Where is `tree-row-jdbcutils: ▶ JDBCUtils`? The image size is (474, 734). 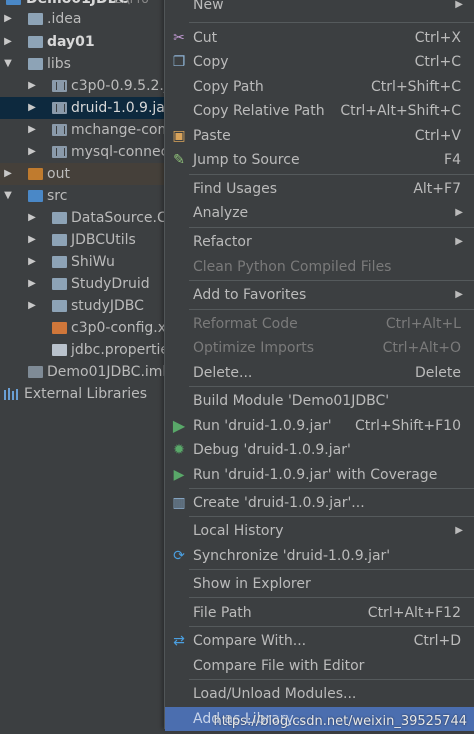 tree-row-jdbcutils: ▶ JDBCUtils is located at coordinates (82, 240).